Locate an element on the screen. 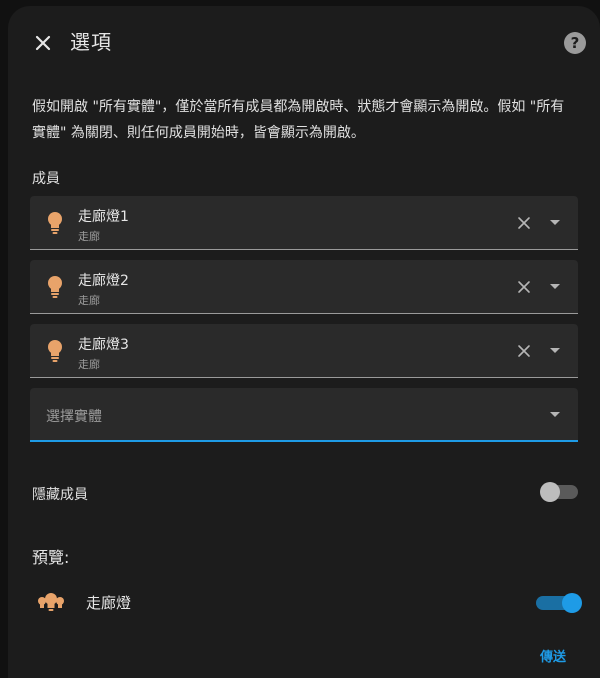  dialog-title: 選項 is located at coordinates (91, 42).